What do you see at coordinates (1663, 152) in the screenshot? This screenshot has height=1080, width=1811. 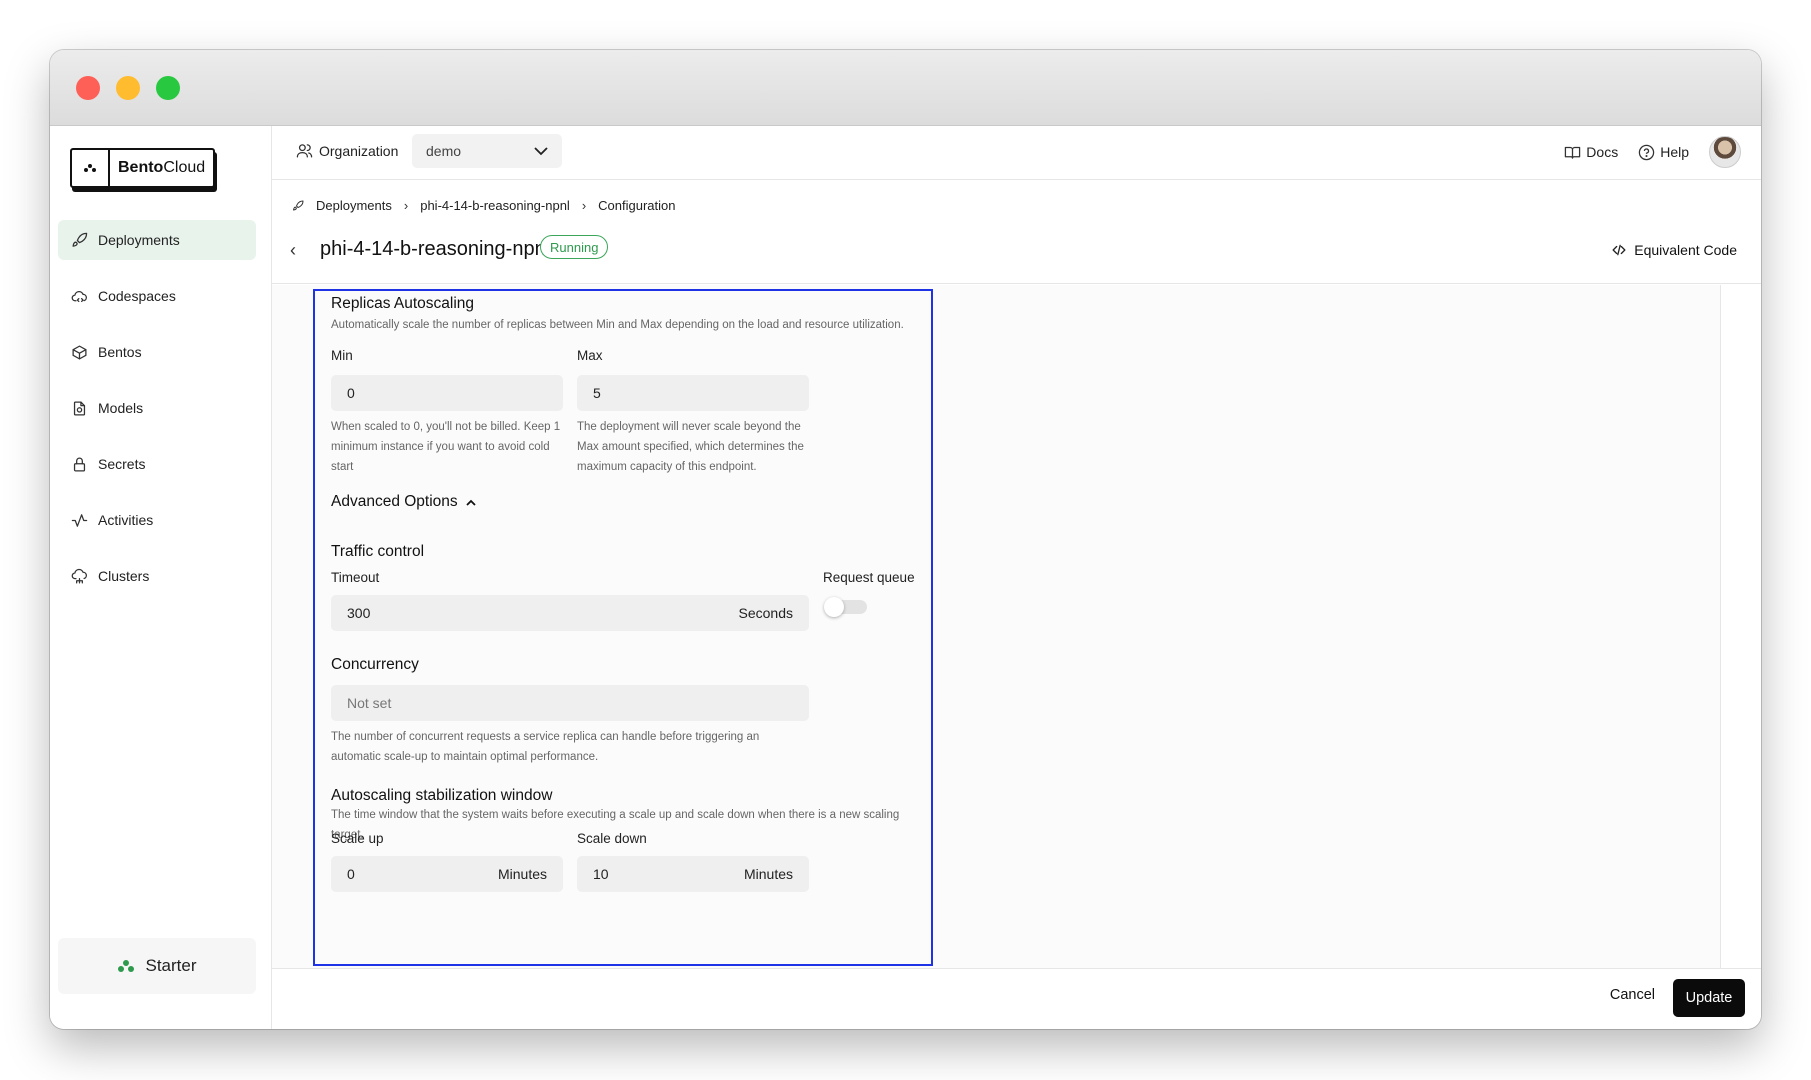 I see `help-link: Help` at bounding box center [1663, 152].